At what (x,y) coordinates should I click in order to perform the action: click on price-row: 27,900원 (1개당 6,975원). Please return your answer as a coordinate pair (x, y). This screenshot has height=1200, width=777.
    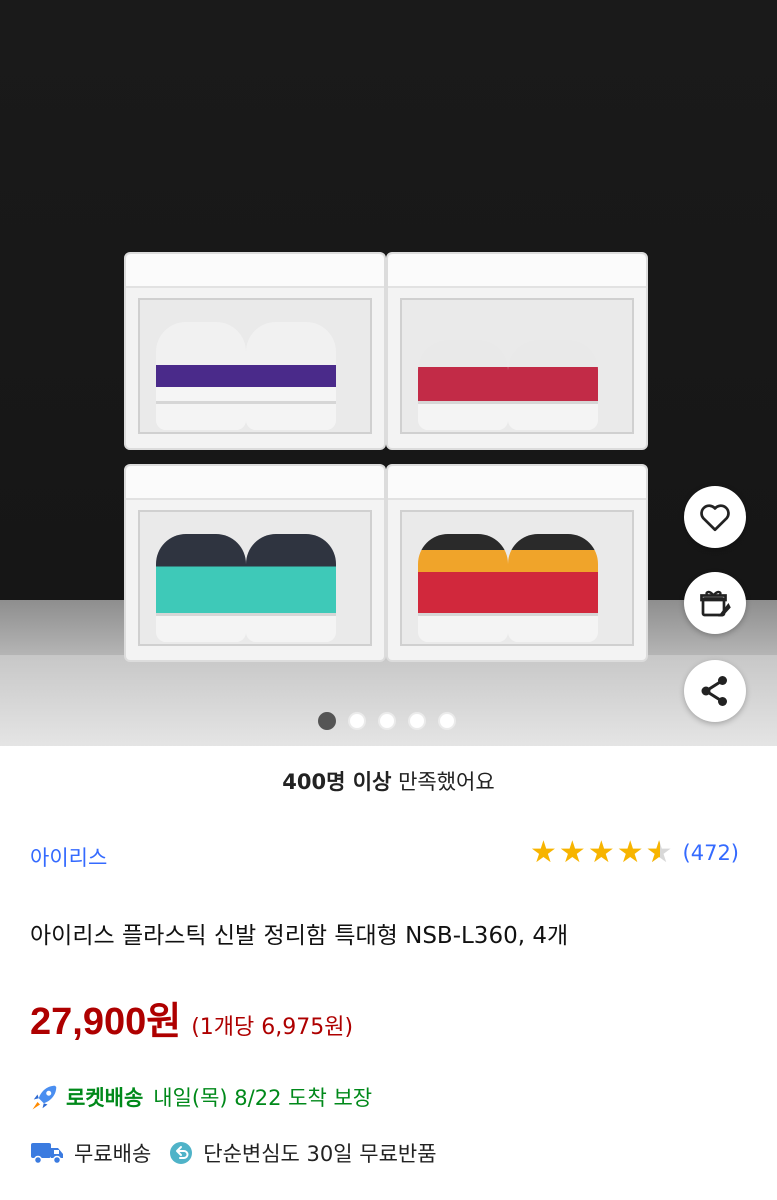
    Looking at the image, I should click on (191, 1017).